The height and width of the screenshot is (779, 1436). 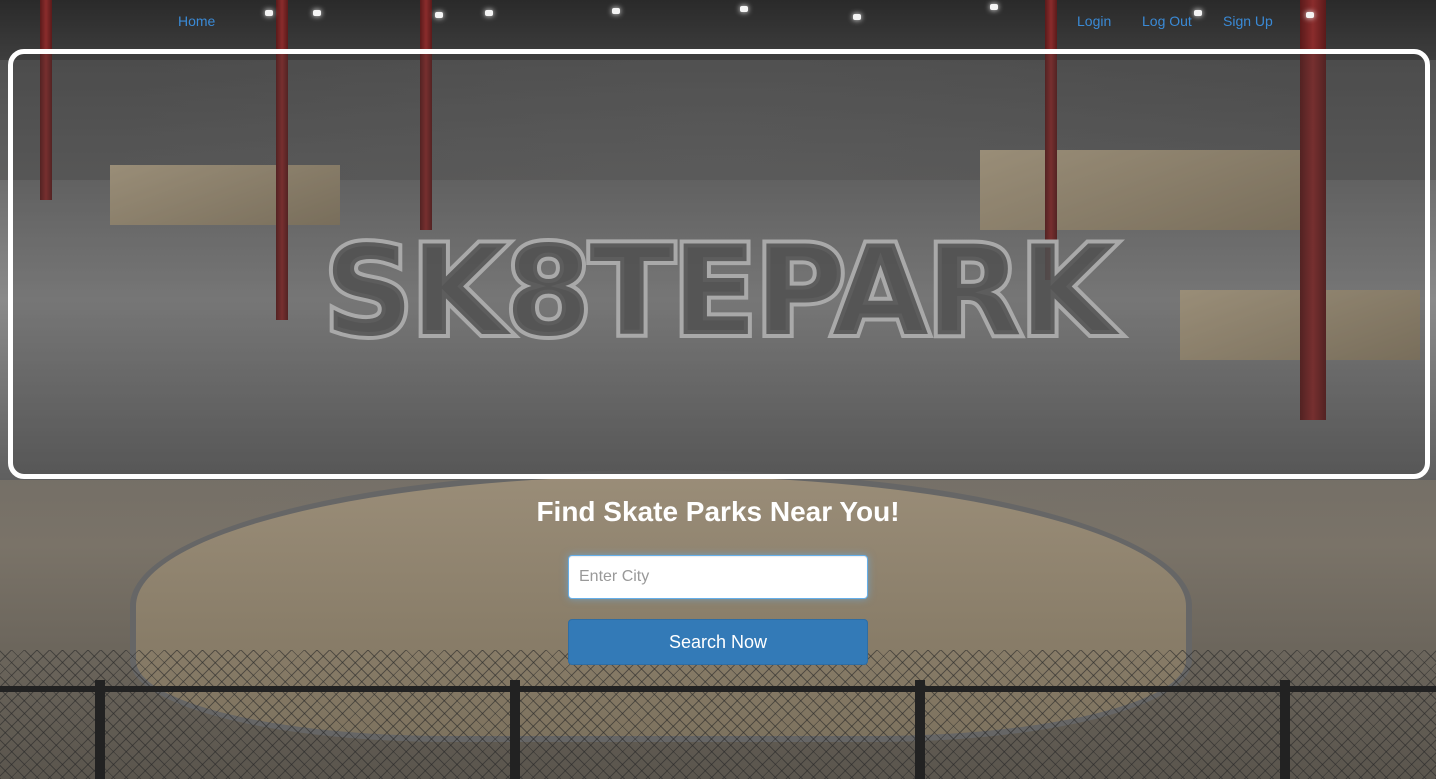 I want to click on hero-logo-title: SK8TEPARK, so click(x=720, y=292).